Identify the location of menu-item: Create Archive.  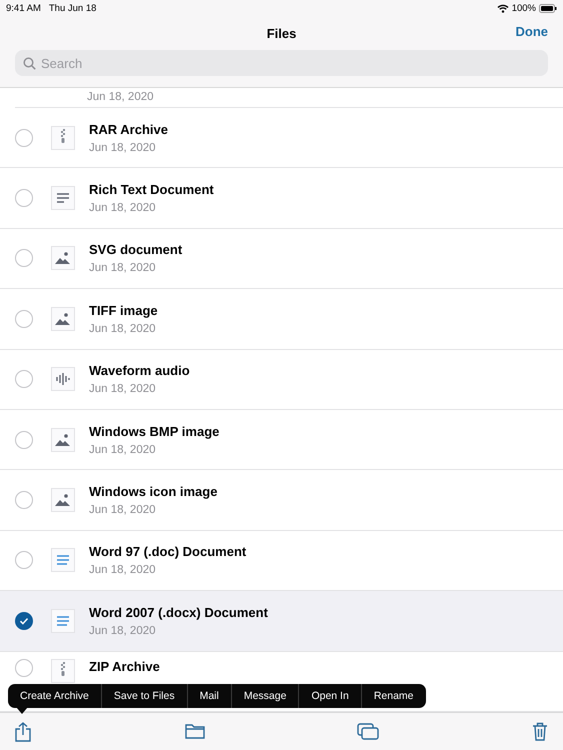
(54, 696).